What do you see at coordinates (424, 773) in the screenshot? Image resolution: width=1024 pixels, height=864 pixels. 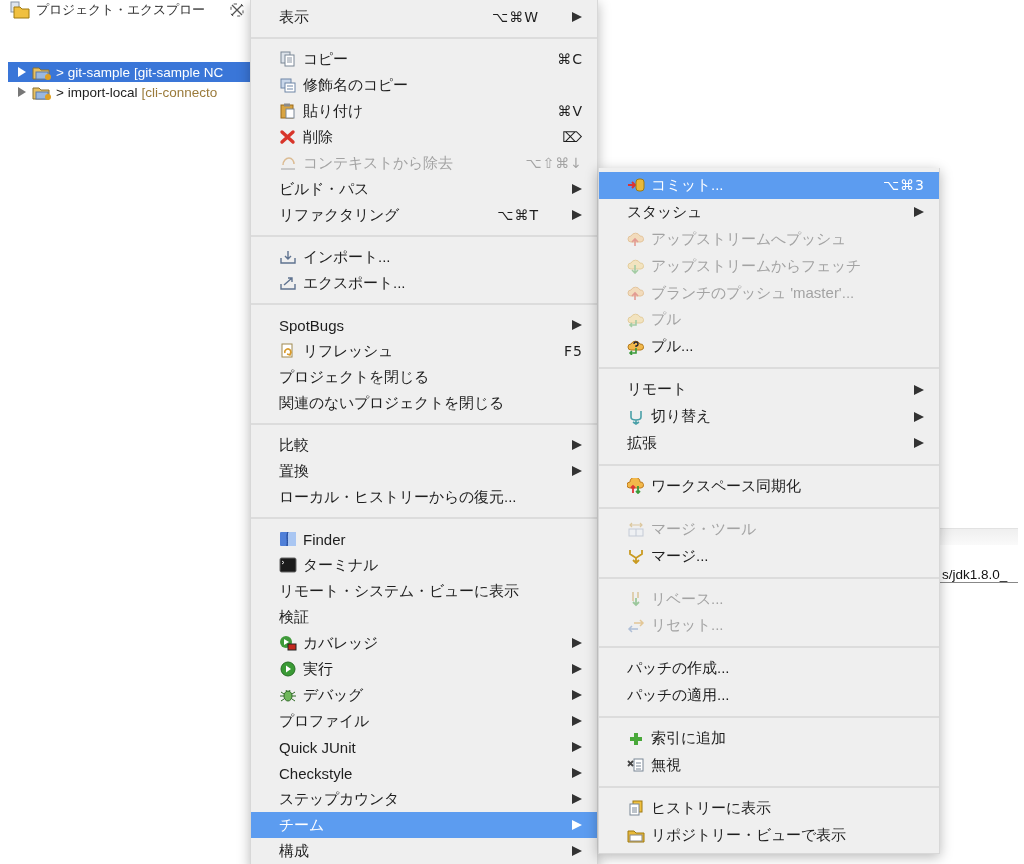 I see `menu-item: Checkstyle` at bounding box center [424, 773].